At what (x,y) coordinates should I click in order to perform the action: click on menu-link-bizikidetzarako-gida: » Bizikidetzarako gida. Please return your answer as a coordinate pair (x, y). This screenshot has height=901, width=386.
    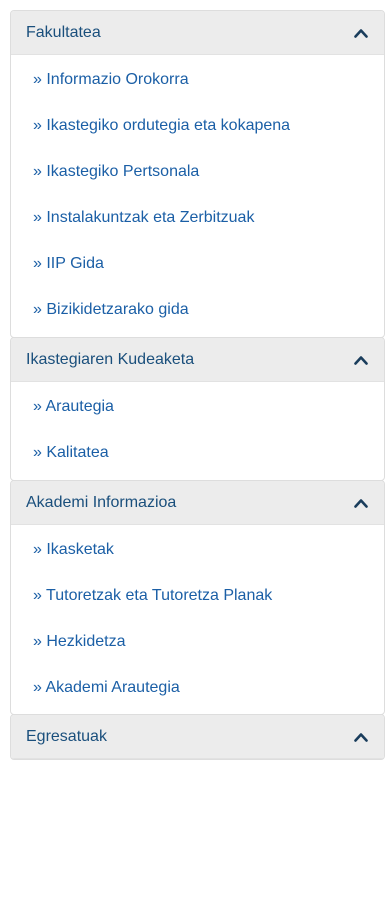
    Looking at the image, I should click on (197, 310).